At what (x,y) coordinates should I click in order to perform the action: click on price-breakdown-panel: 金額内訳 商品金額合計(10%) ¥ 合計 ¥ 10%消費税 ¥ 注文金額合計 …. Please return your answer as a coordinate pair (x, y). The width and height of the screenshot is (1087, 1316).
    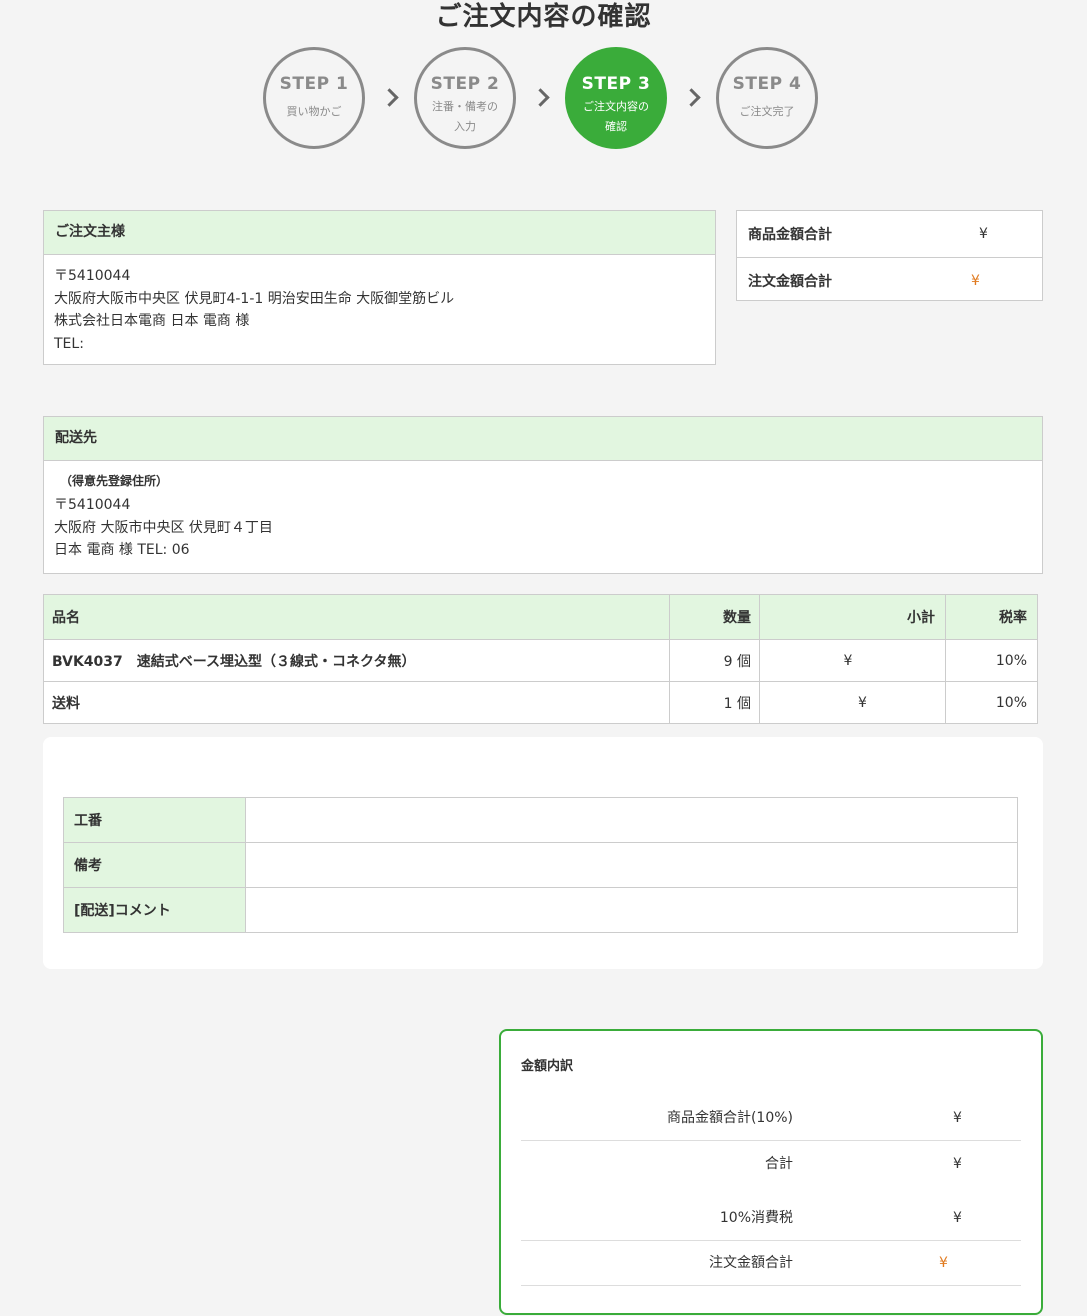
    Looking at the image, I should click on (771, 1172).